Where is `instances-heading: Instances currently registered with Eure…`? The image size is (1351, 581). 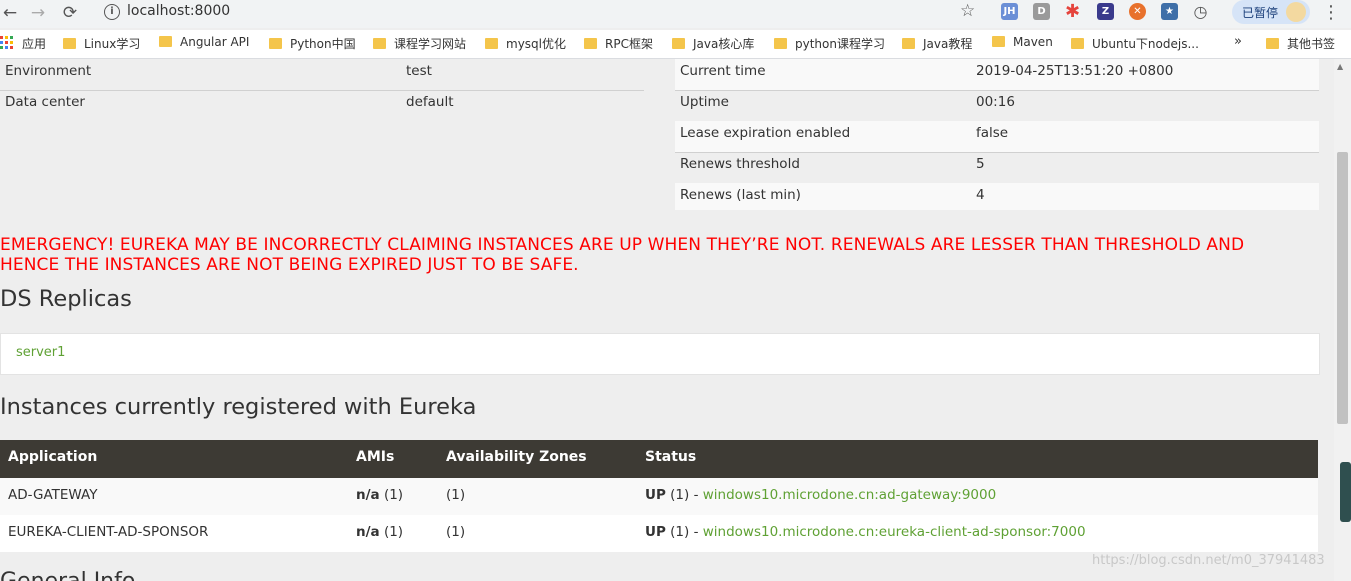
instances-heading: Instances currently registered with Eure… is located at coordinates (238, 407).